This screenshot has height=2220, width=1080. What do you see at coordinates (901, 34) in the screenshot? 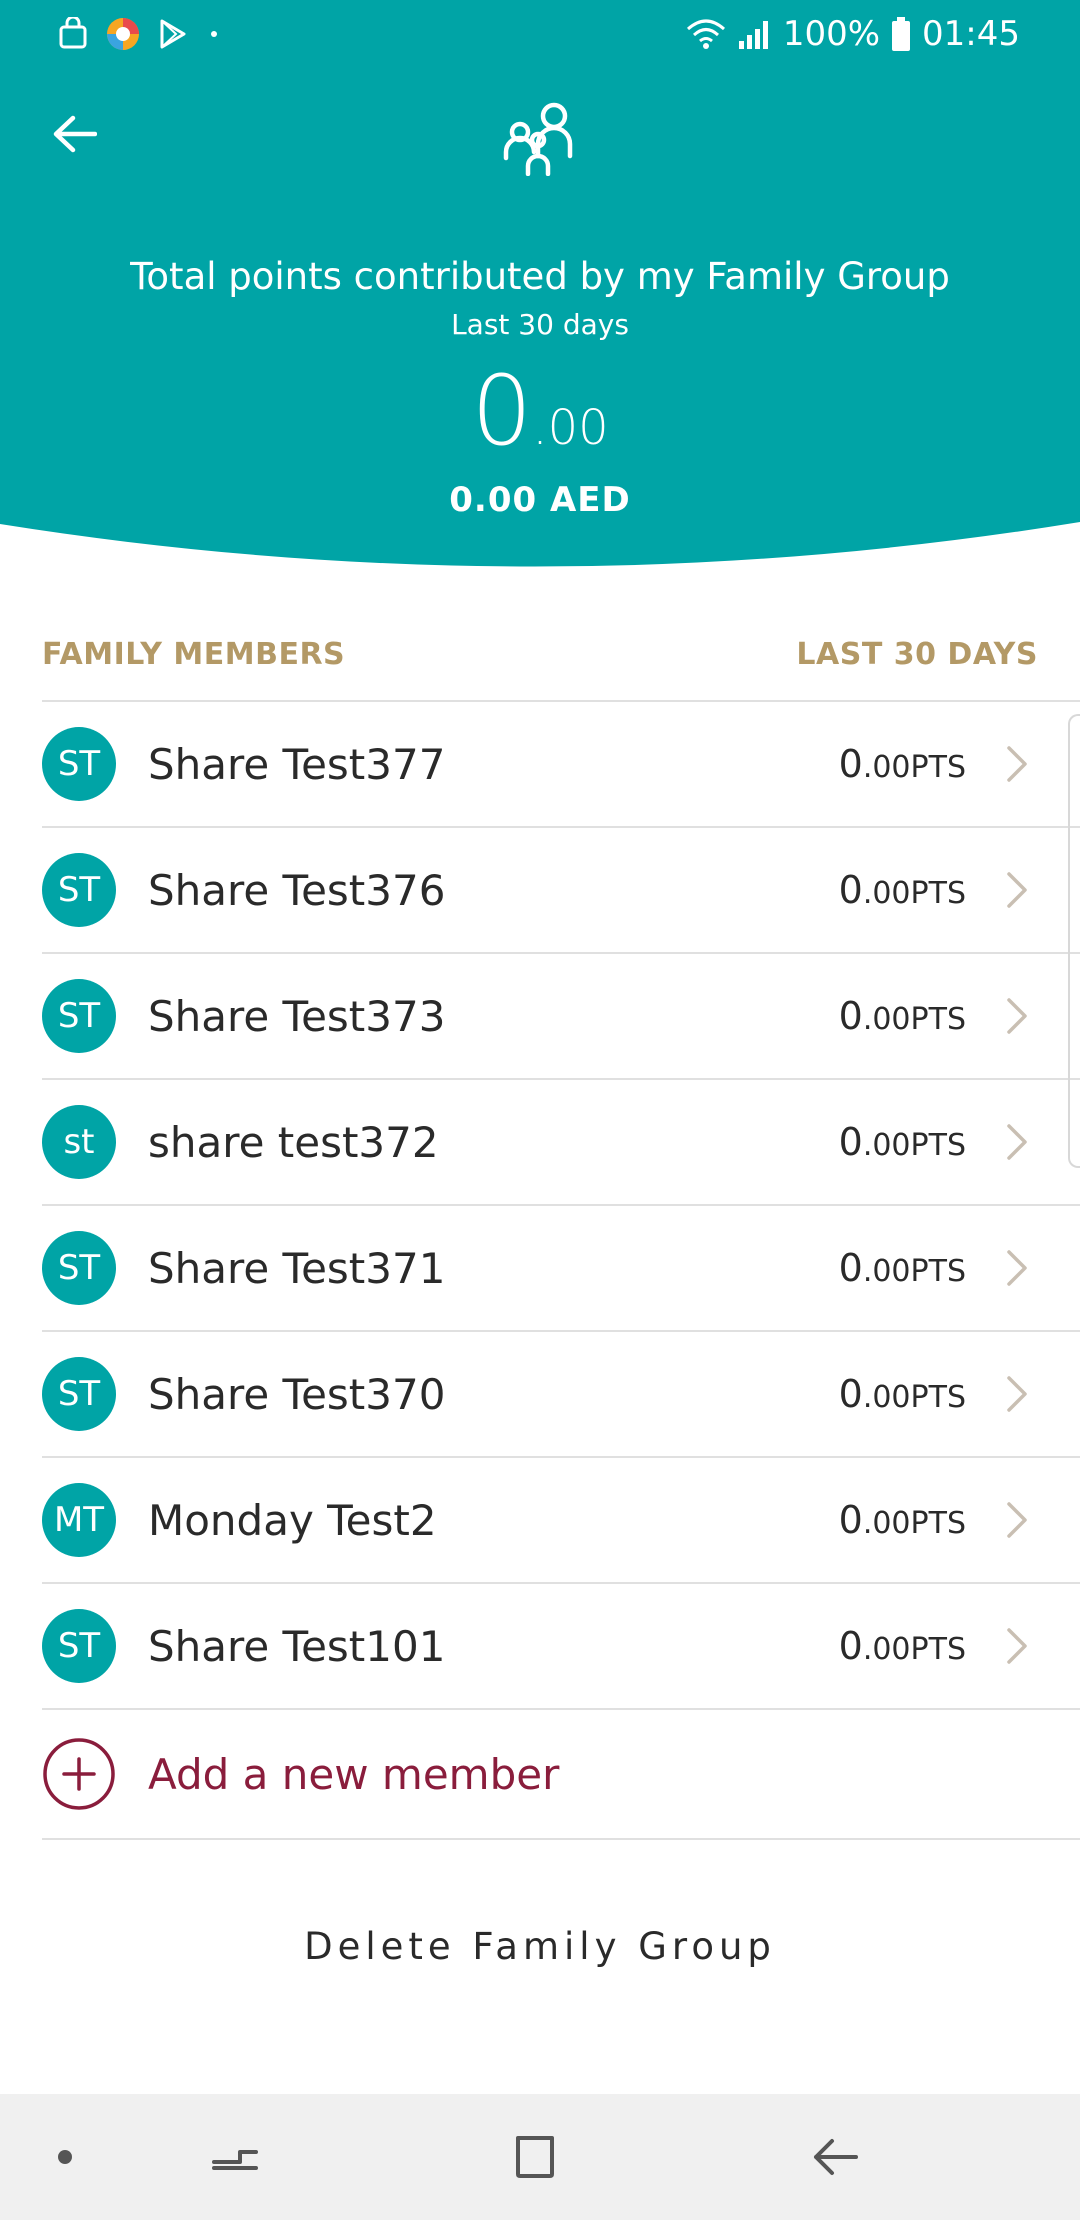
I see `battery-icon` at bounding box center [901, 34].